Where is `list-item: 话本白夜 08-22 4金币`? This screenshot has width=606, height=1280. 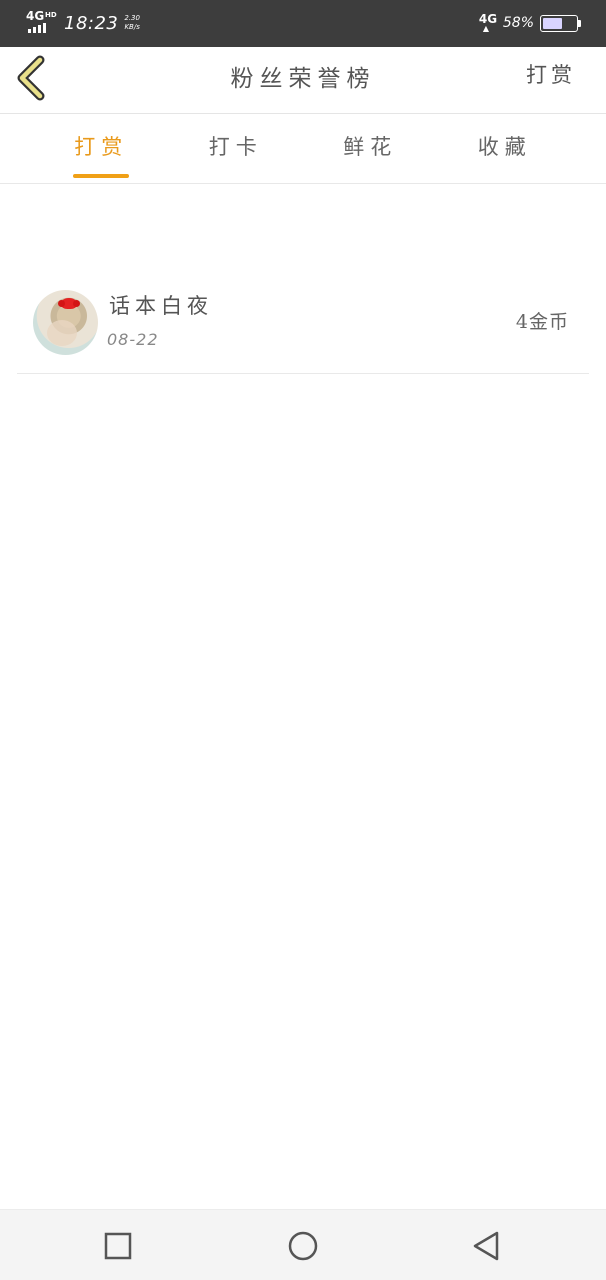
list-item: 话本白夜 08-22 4金币 is located at coordinates (303, 322).